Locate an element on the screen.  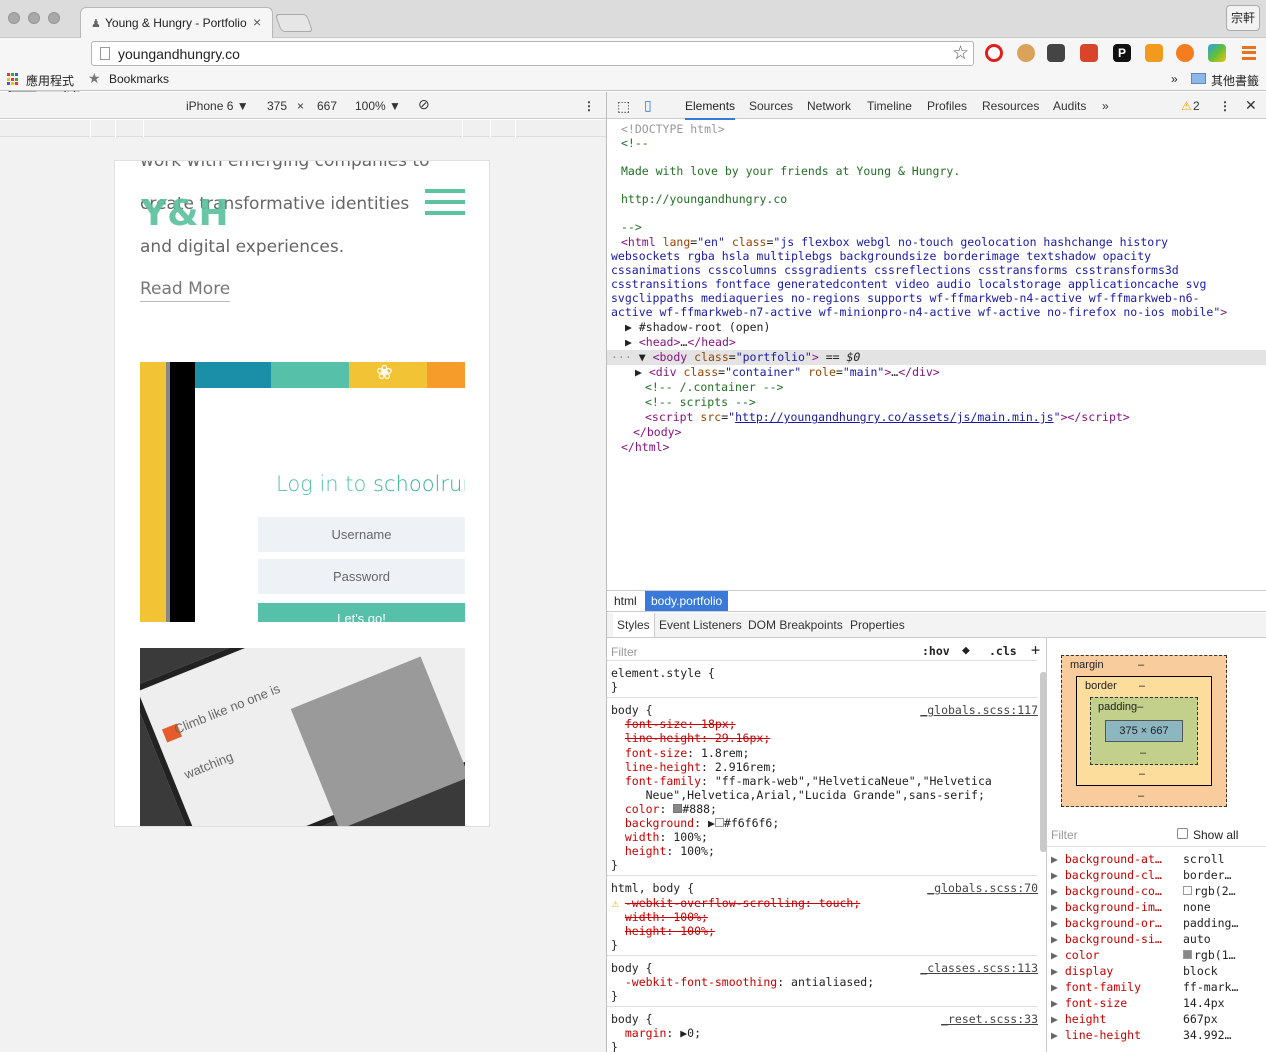
box-model-padding: padding– 375 × 667 – is located at coordinates (1144, 731).